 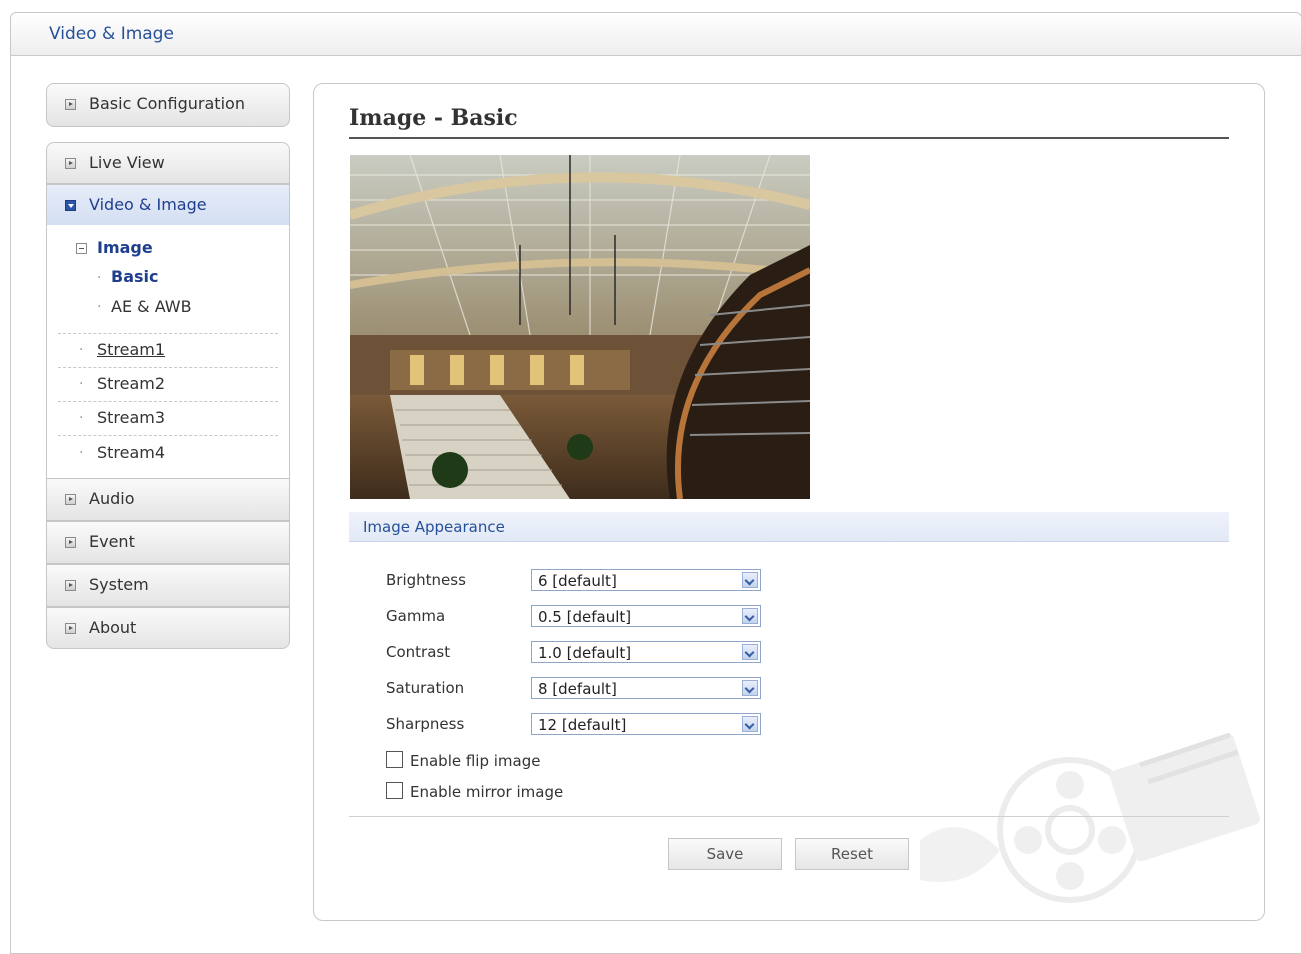 What do you see at coordinates (582, 725) in the screenshot?
I see `sharpness-value: 12 [default]` at bounding box center [582, 725].